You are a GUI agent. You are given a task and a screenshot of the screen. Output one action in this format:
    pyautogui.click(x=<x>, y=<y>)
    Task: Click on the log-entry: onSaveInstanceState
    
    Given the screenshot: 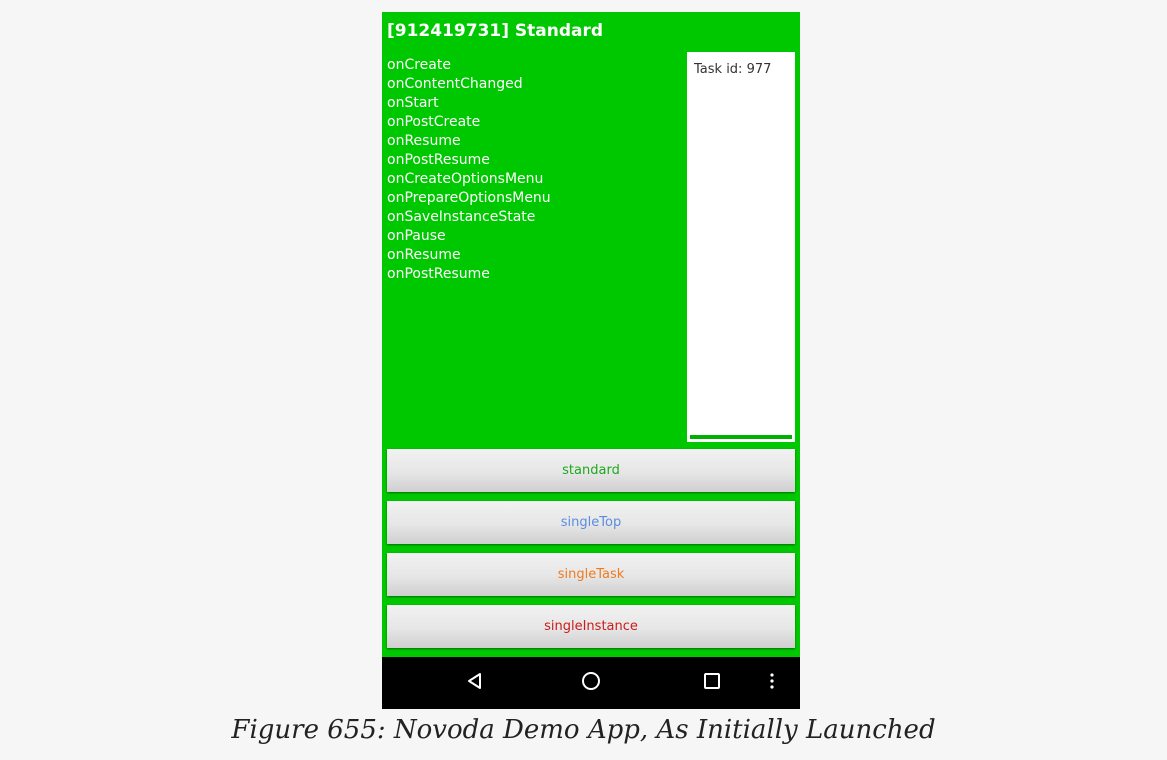 What is the action you would take?
    pyautogui.click(x=461, y=217)
    